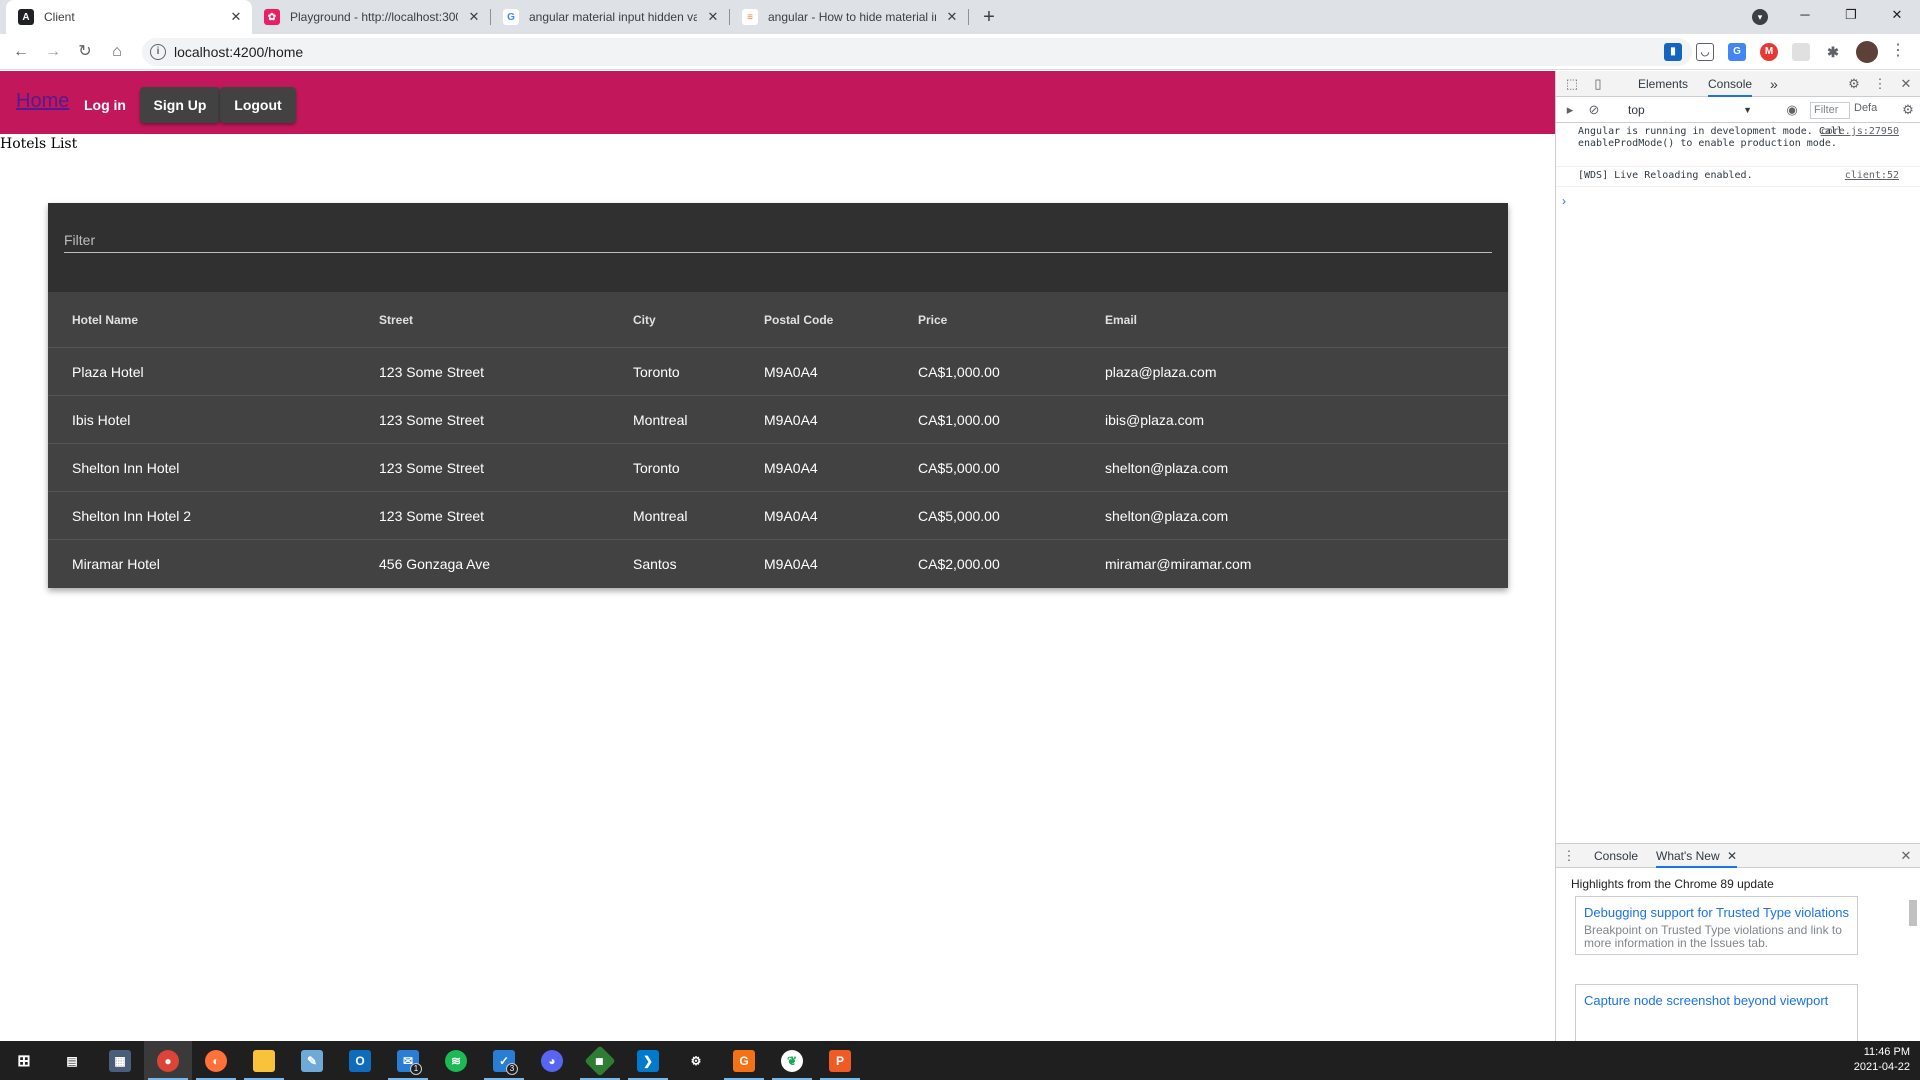 The height and width of the screenshot is (1080, 1920). I want to click on restore-icon: ❐, so click(1851, 15).